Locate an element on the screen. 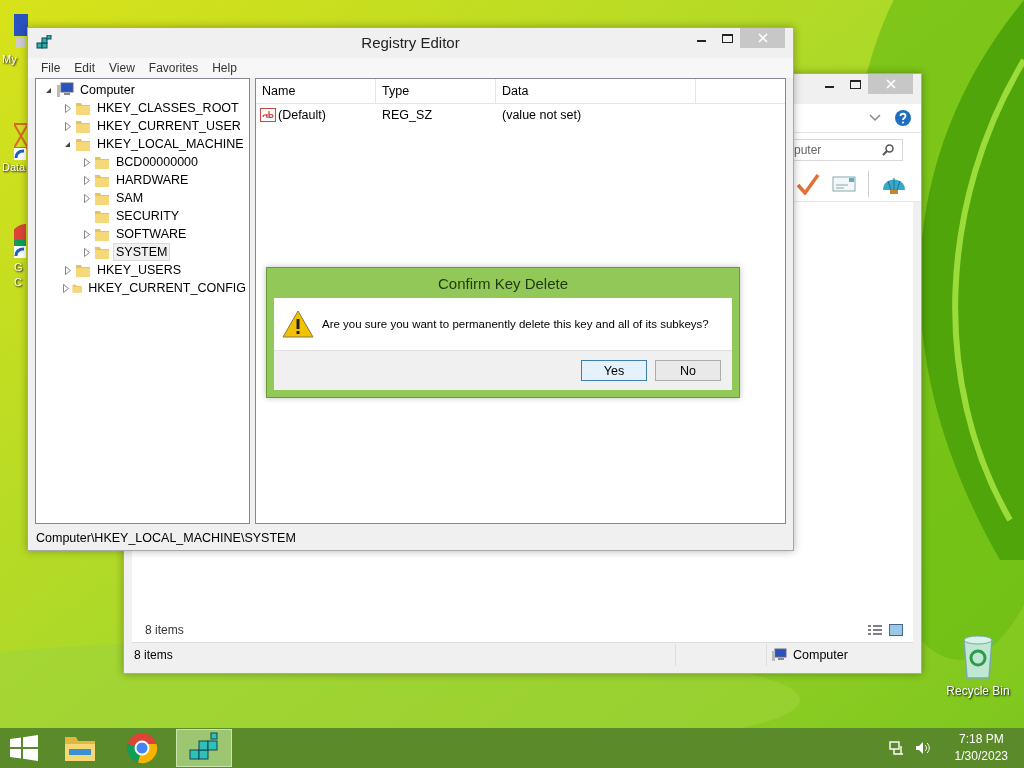 The width and height of the screenshot is (1024, 768). dialog-title: Confirm Key Delete is located at coordinates (503, 283).